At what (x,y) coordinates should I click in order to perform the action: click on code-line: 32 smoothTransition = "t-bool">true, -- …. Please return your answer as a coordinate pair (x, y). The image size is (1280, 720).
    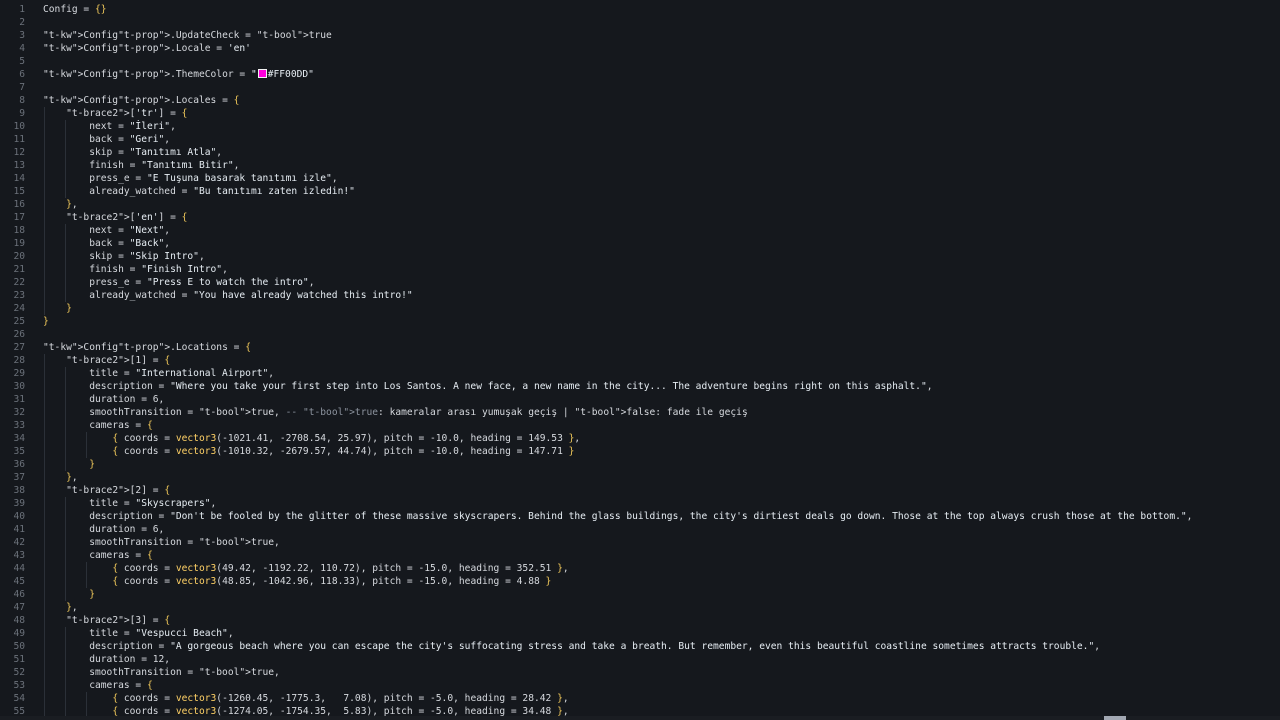
    Looking at the image, I should click on (640, 412).